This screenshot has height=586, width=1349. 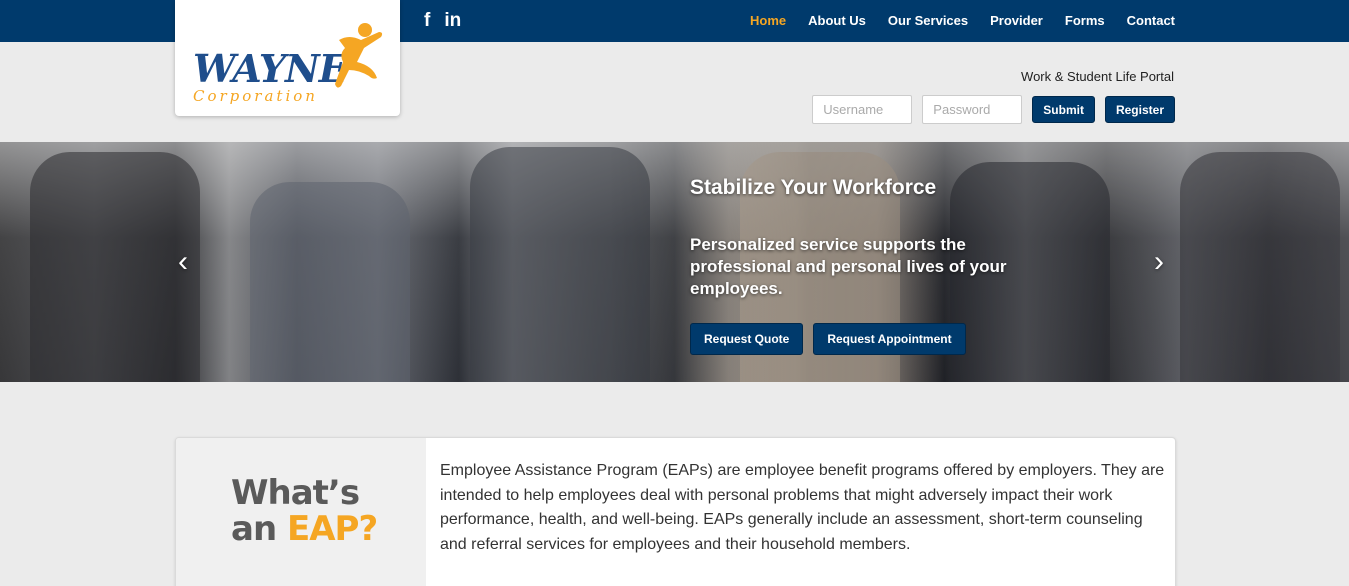 What do you see at coordinates (1085, 20) in the screenshot?
I see `nav-forms: Forms` at bounding box center [1085, 20].